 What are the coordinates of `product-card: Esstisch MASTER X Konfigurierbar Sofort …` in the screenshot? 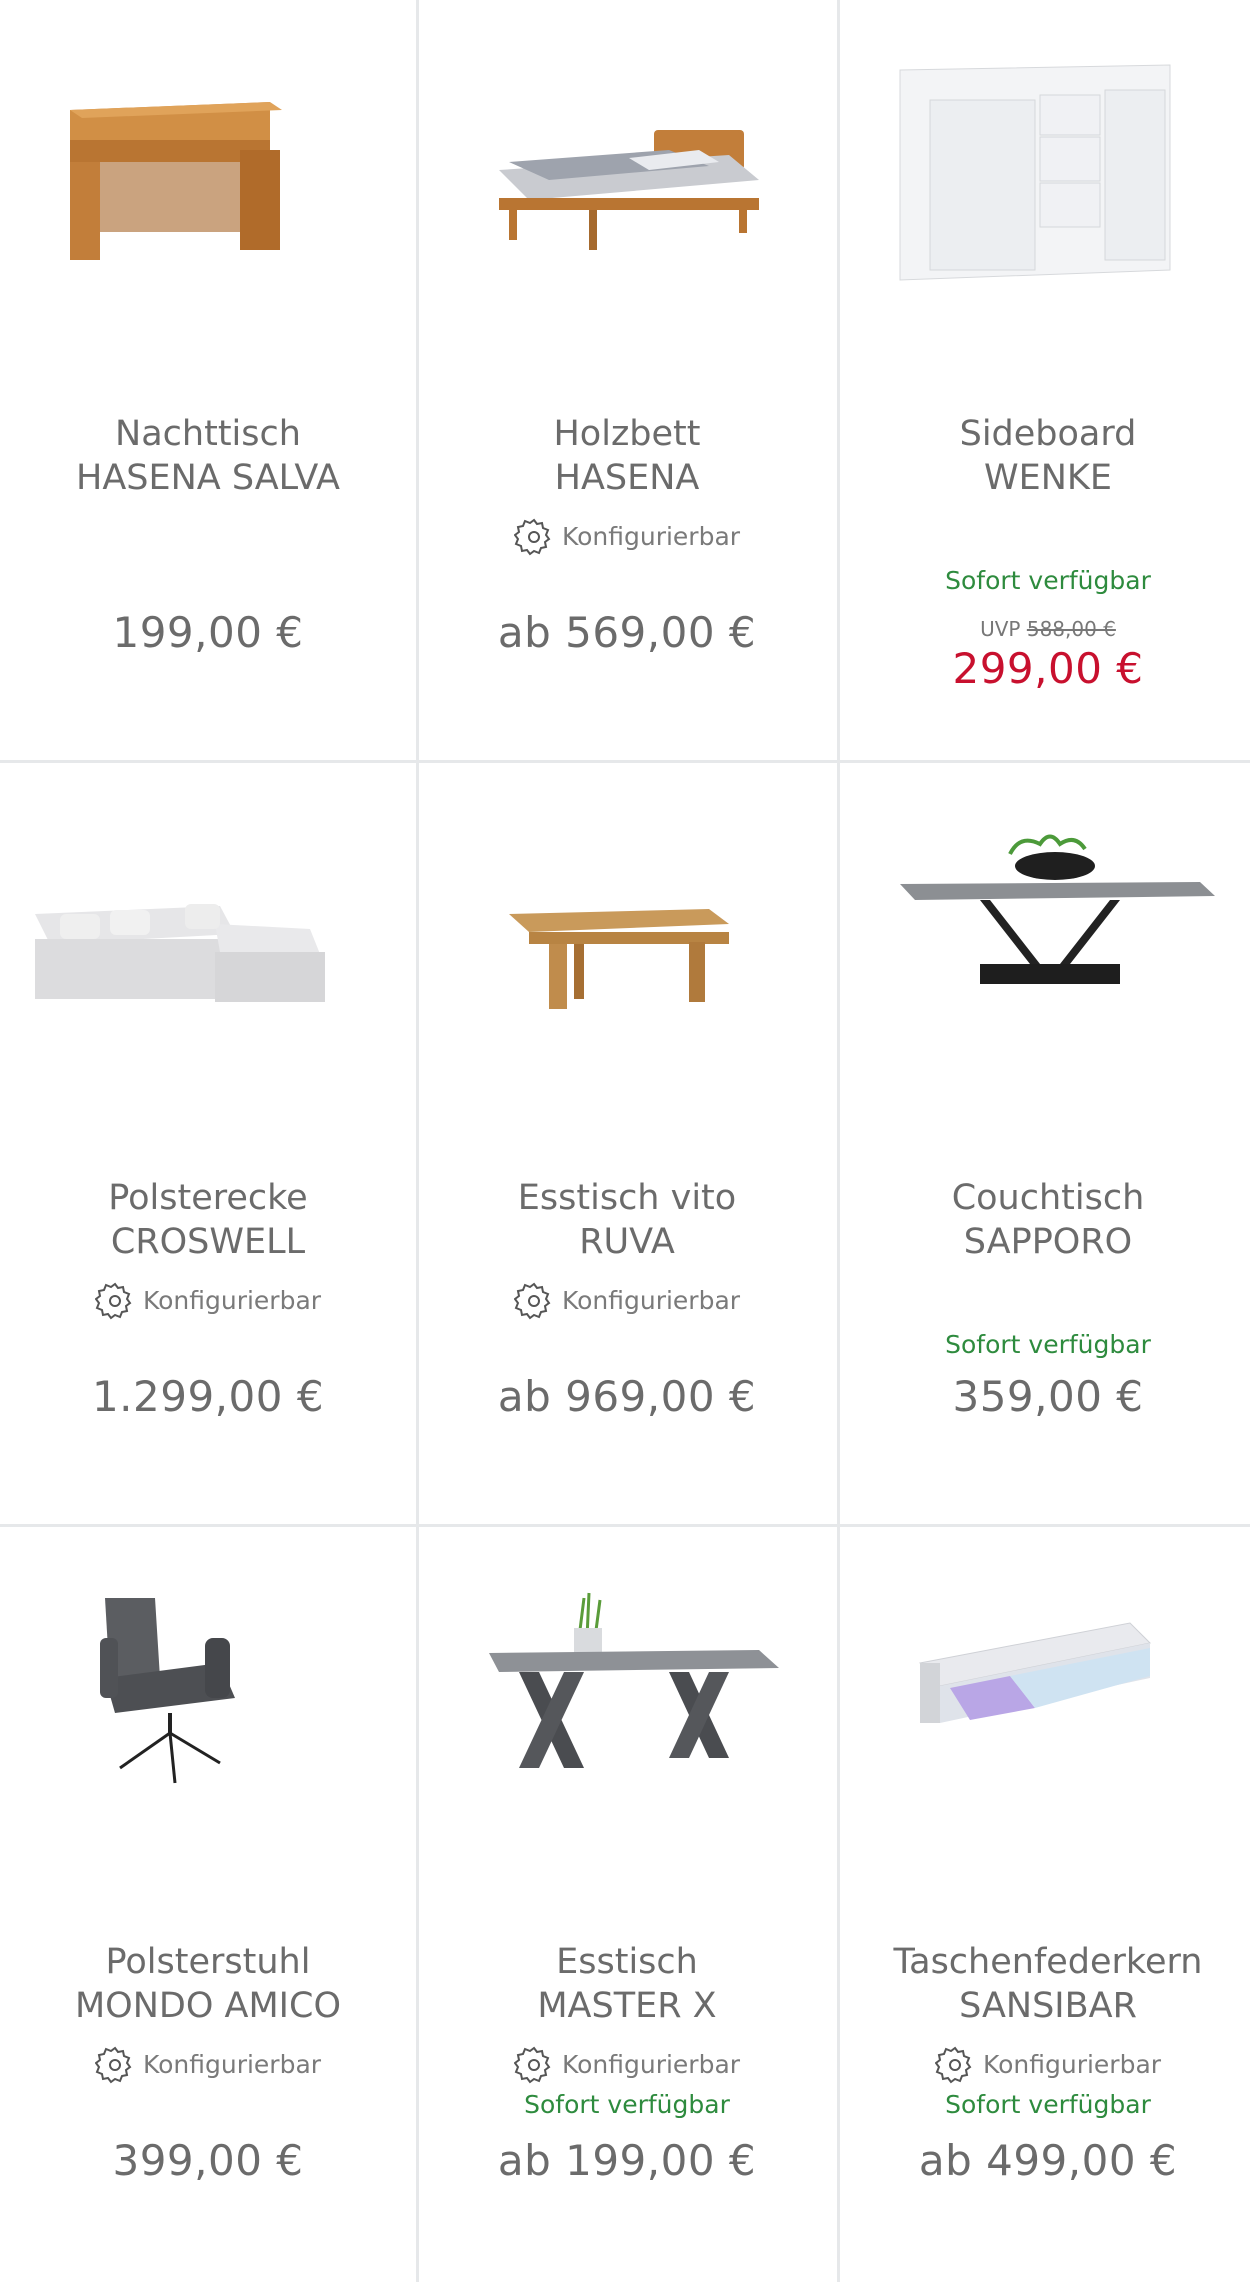 It's located at (627, 1910).